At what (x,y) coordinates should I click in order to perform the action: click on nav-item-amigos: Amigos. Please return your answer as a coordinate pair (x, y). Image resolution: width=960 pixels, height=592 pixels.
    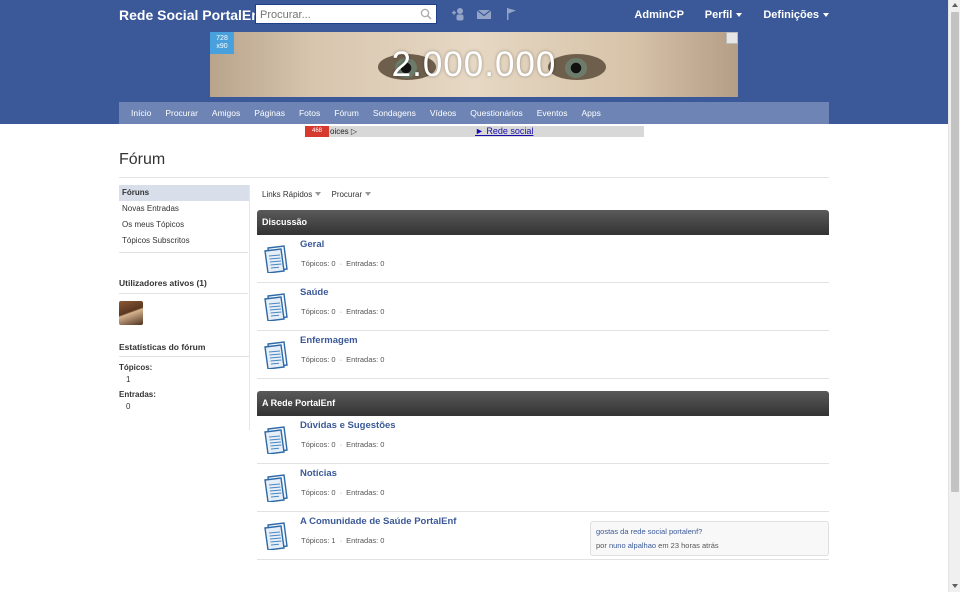
    Looking at the image, I should click on (226, 113).